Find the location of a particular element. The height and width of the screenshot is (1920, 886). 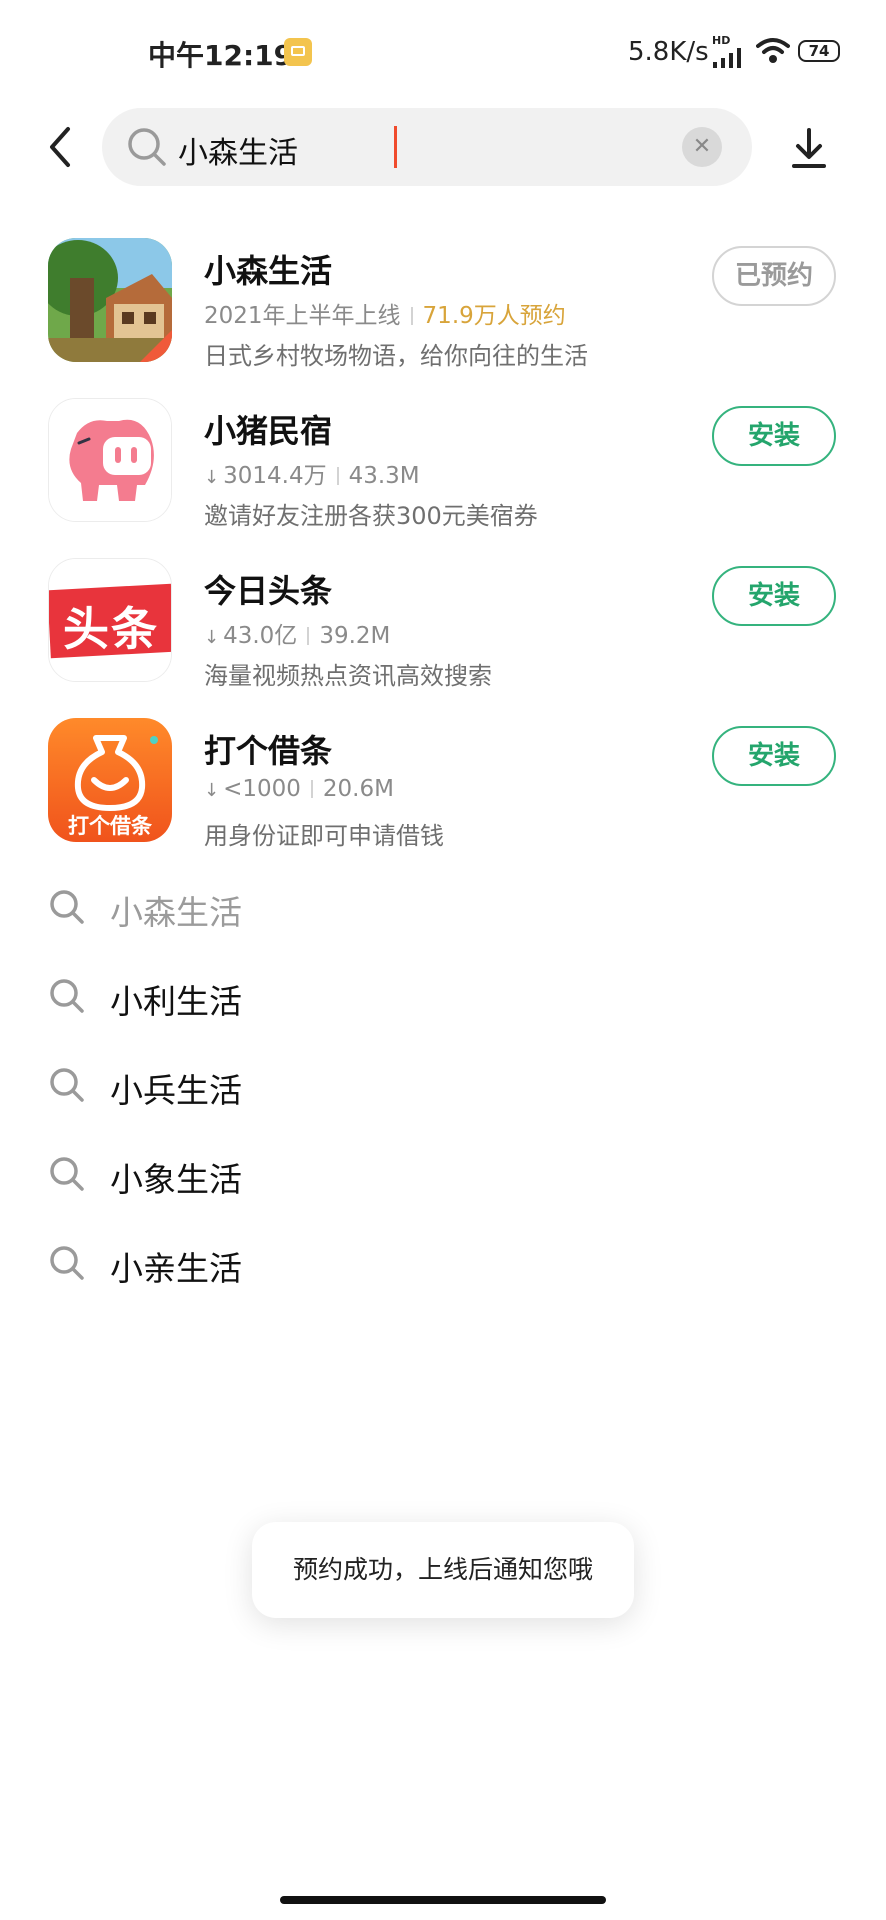

app-size: 20.6M is located at coordinates (358, 789).